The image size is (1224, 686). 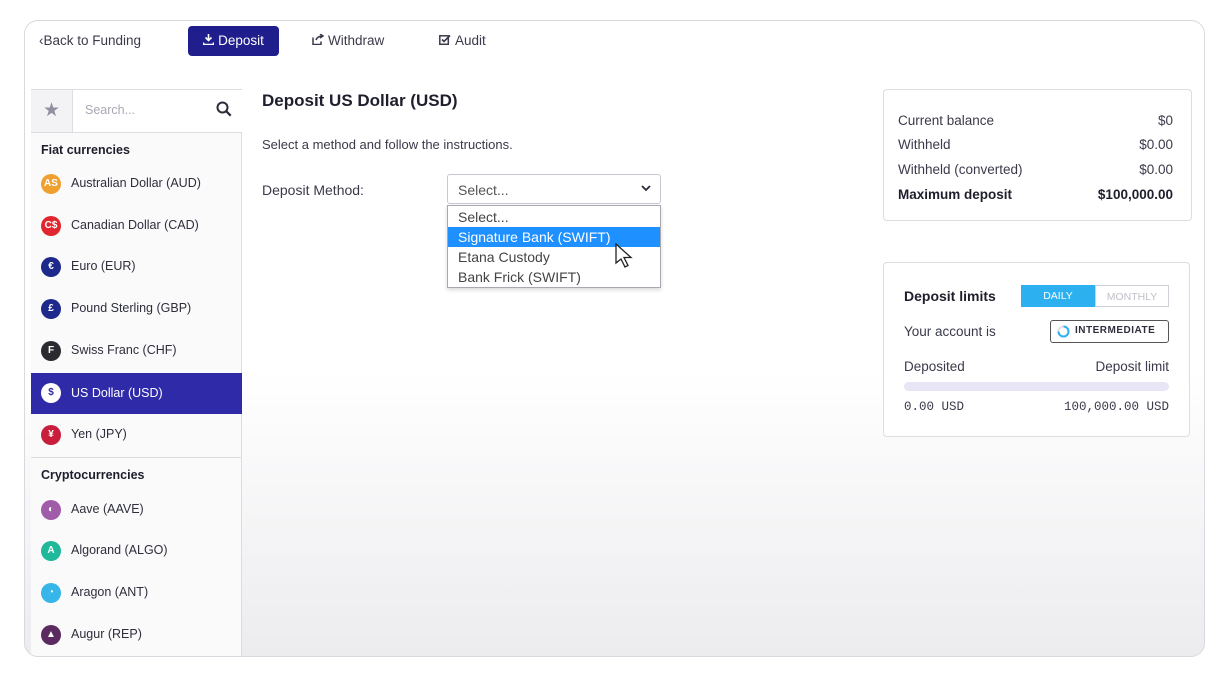 I want to click on franc-icon: F, so click(x=51, y=351).